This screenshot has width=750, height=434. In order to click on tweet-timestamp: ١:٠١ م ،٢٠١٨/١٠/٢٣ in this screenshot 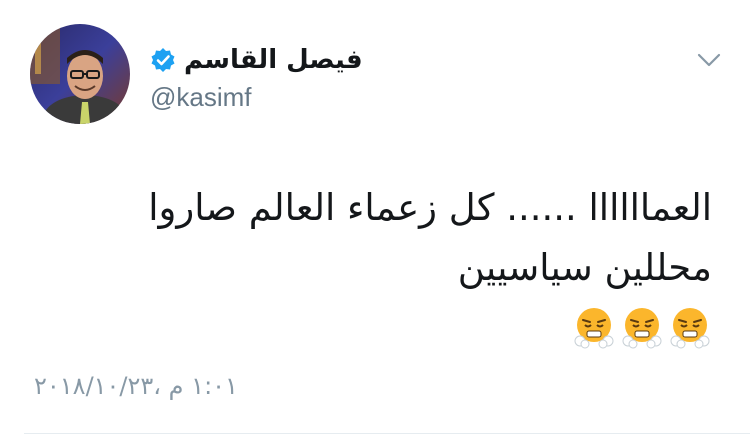, I will do `click(136, 386)`.